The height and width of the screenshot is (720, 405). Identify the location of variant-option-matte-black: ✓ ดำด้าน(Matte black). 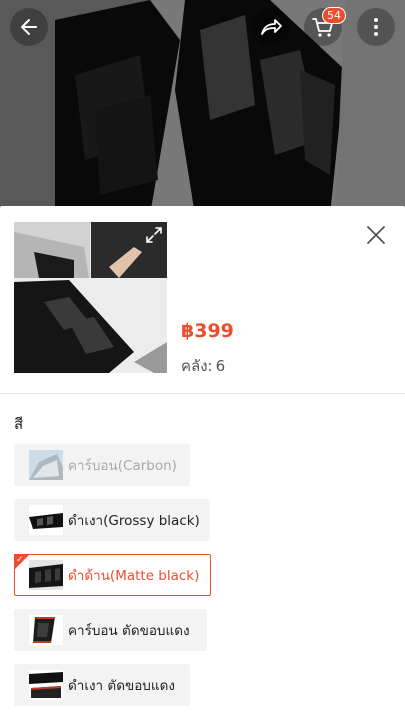
(112, 575).